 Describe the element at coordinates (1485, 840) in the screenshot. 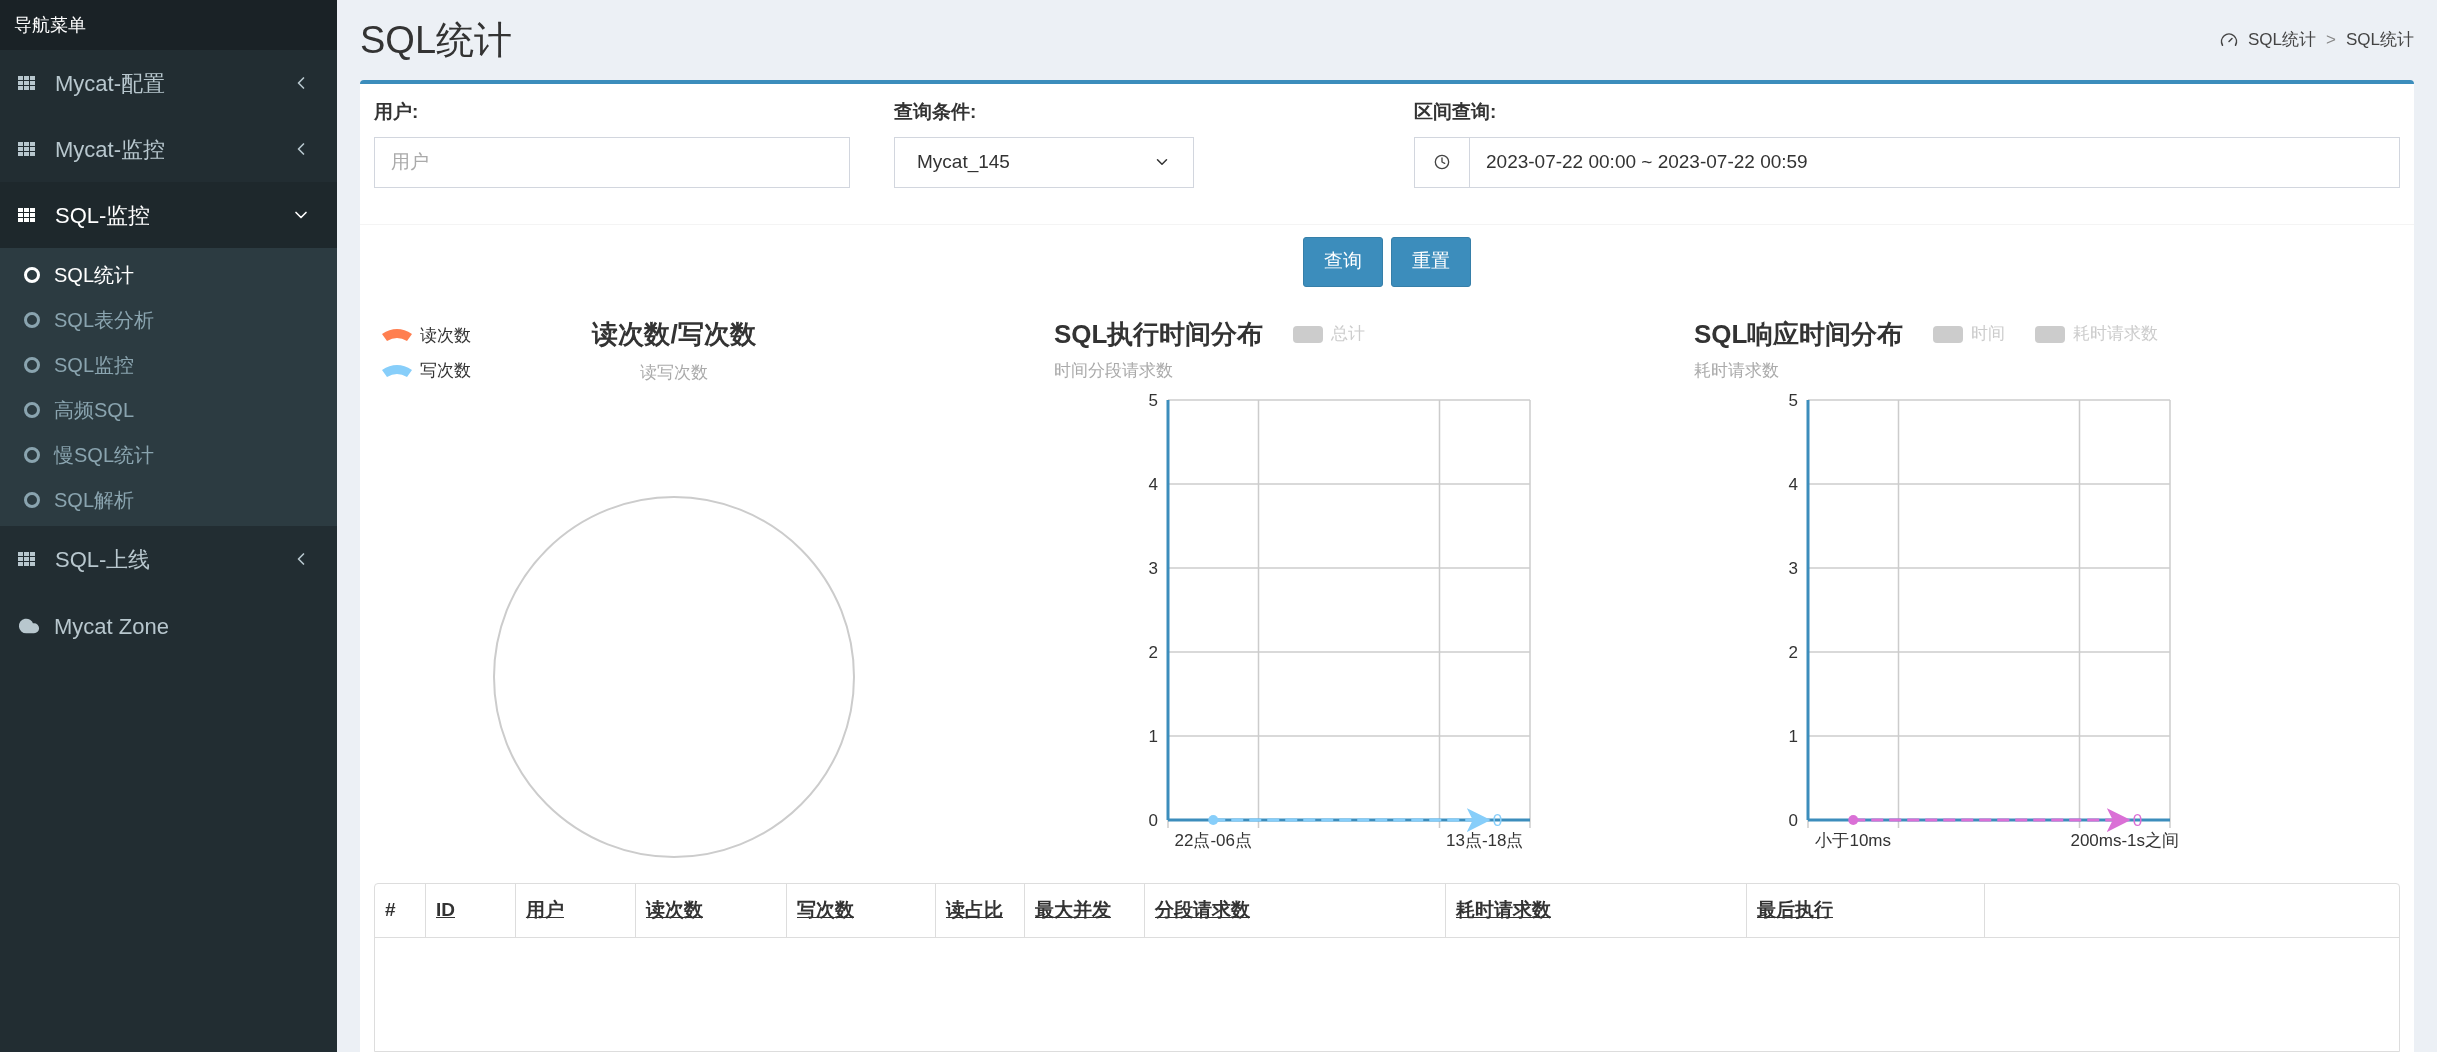

I see `axis-category-label: 13点-18点` at that location.